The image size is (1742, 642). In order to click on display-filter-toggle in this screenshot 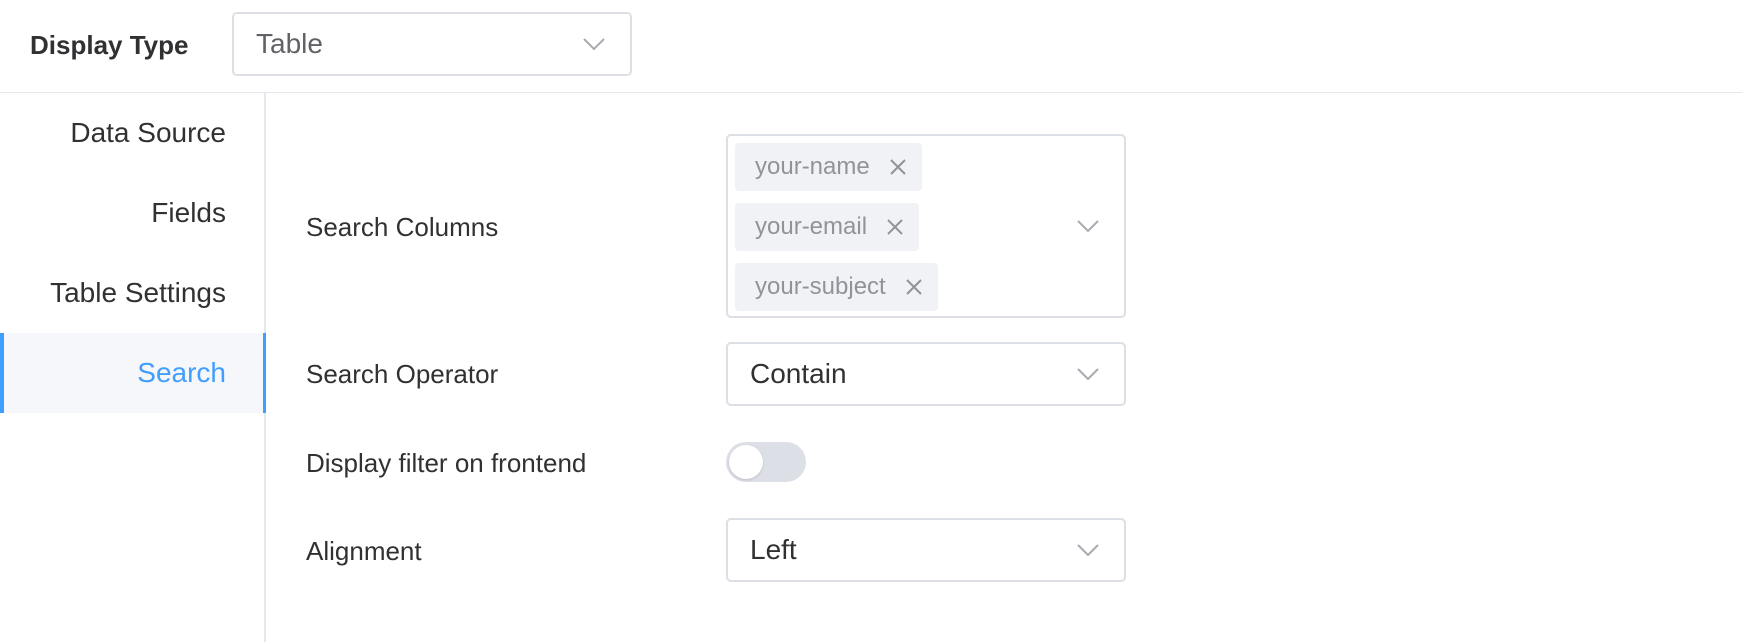, I will do `click(766, 462)`.